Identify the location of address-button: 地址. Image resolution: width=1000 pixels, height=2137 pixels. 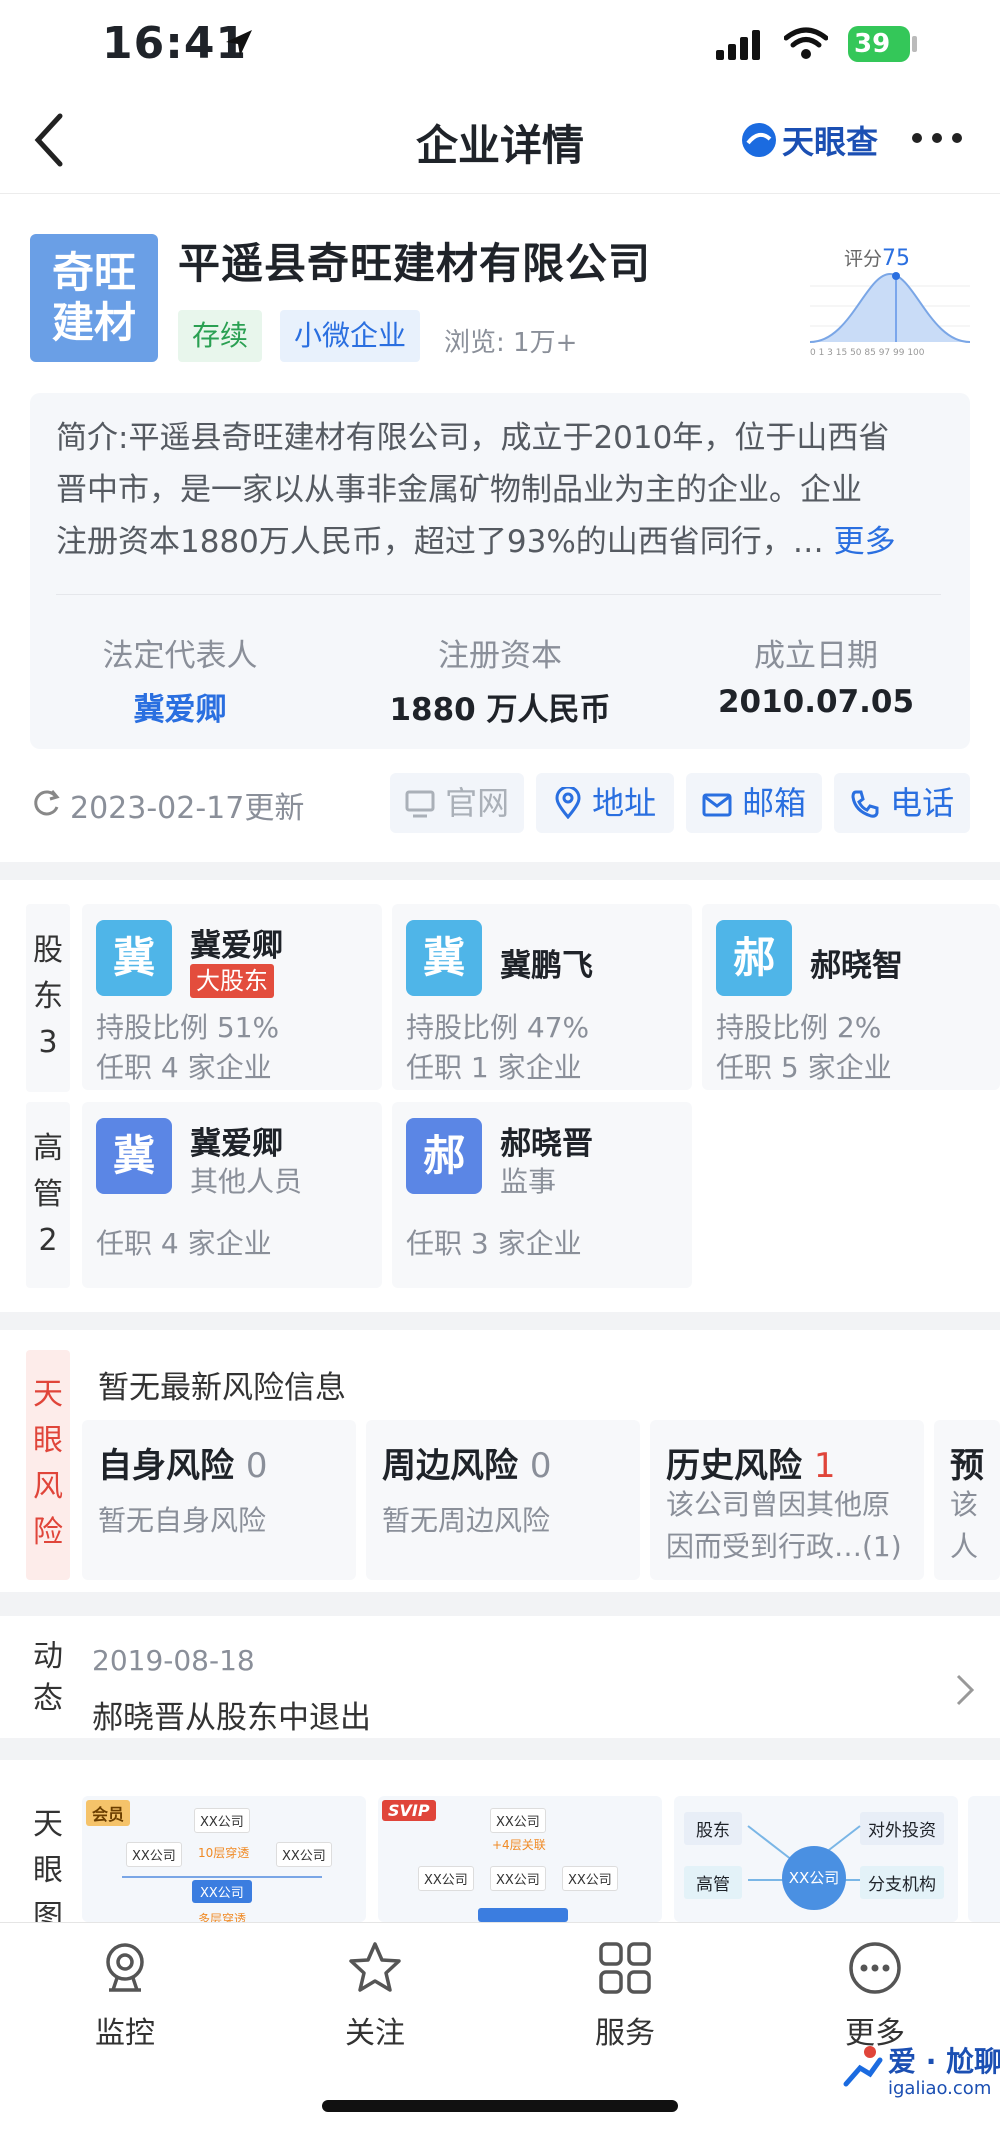
(605, 803).